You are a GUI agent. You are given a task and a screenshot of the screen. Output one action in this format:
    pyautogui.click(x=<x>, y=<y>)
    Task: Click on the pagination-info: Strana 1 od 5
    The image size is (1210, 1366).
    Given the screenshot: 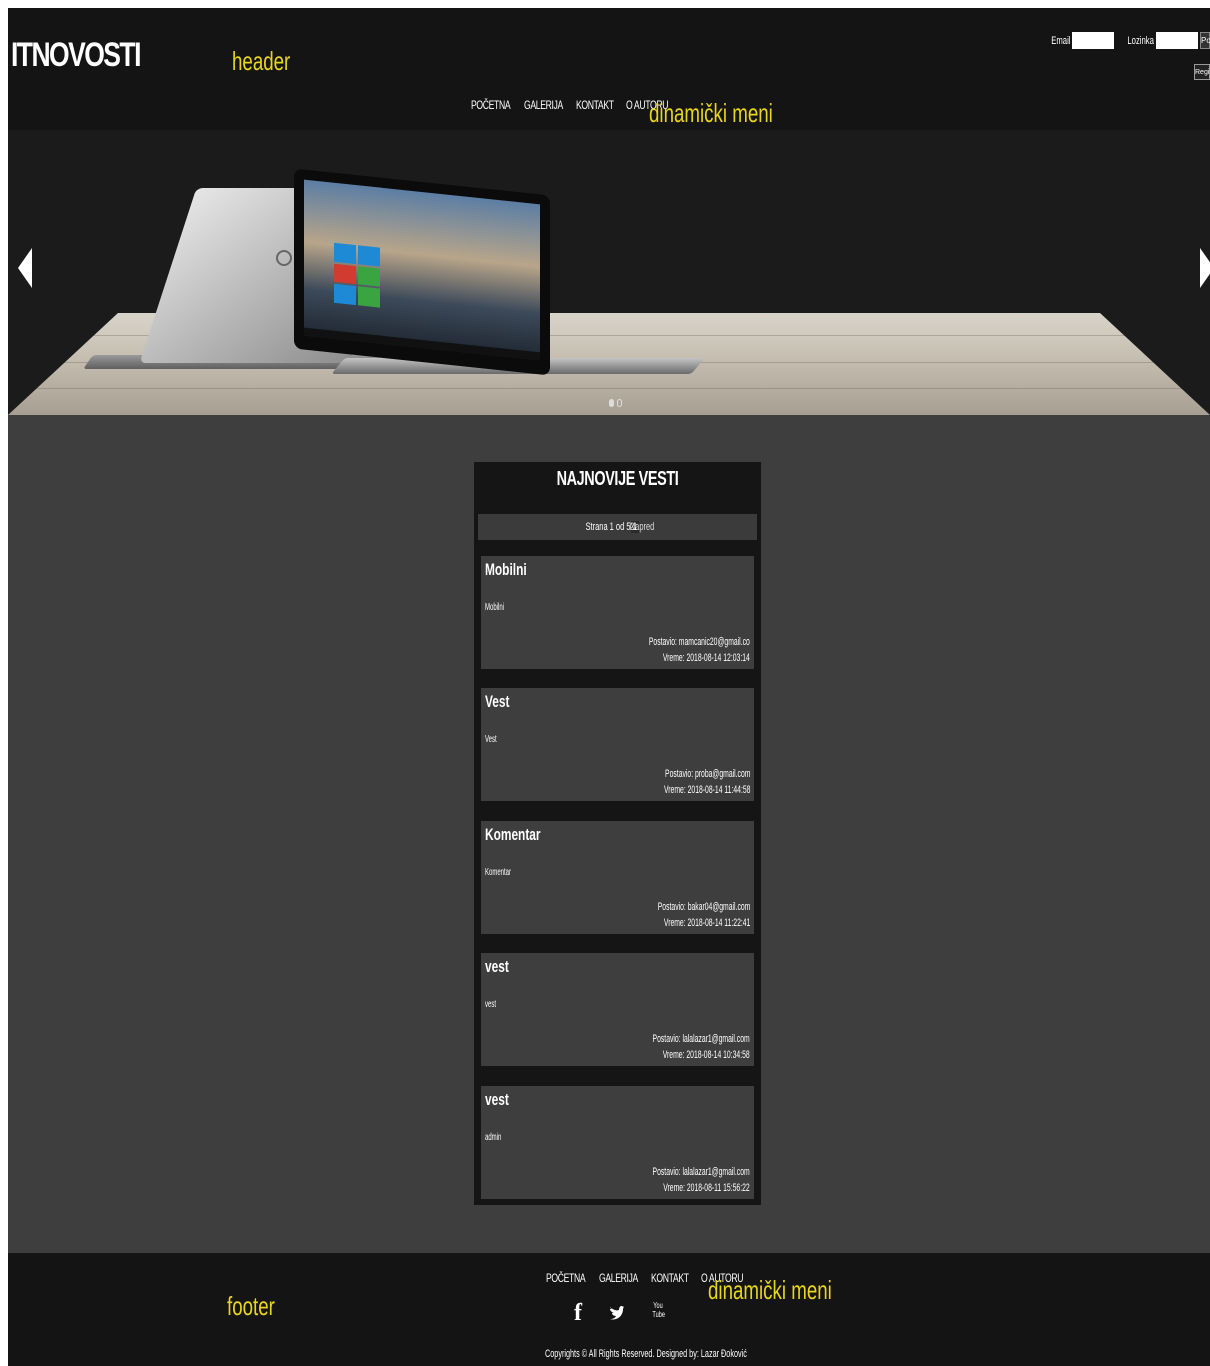 What is the action you would take?
    pyautogui.click(x=608, y=527)
    